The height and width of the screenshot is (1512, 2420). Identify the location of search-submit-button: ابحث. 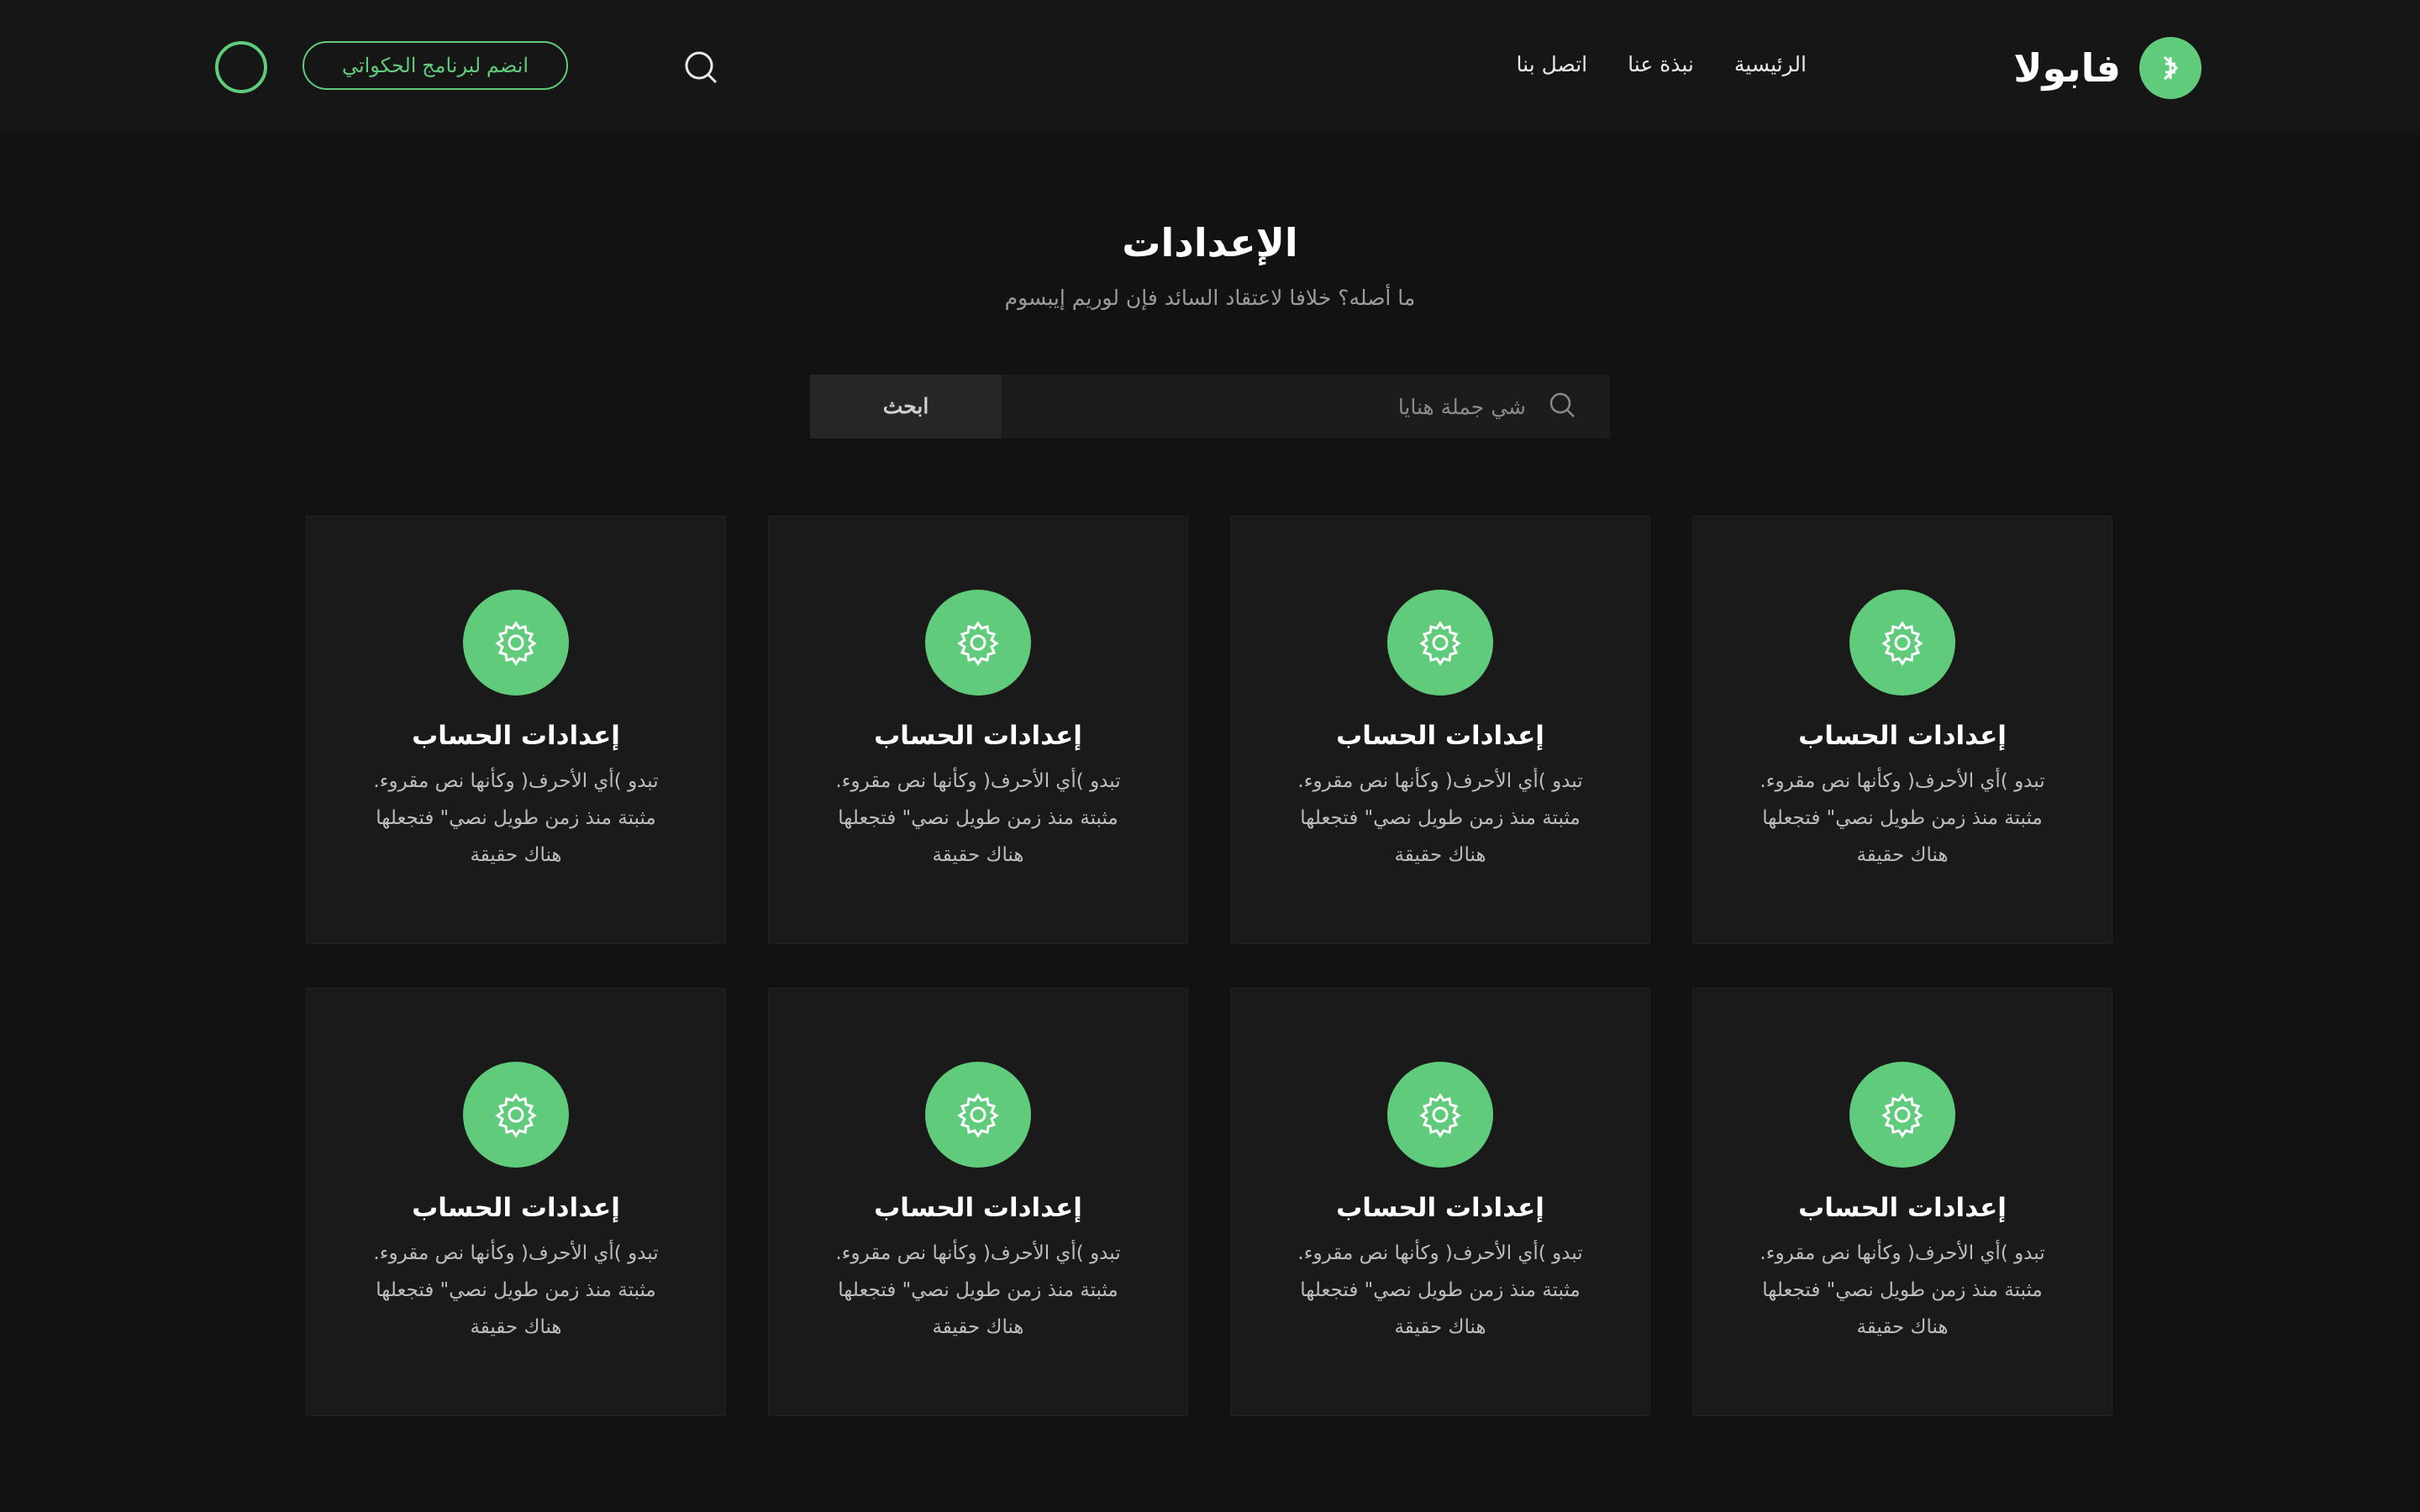
(906, 406).